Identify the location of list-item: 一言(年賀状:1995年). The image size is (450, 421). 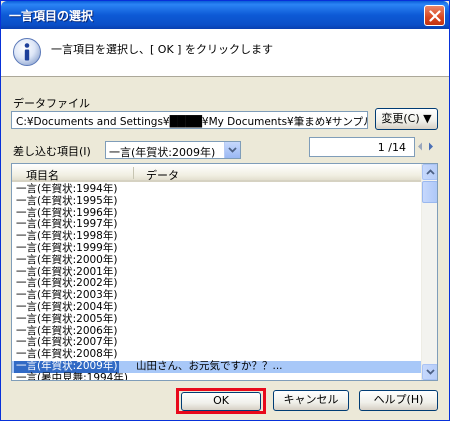
(217, 201).